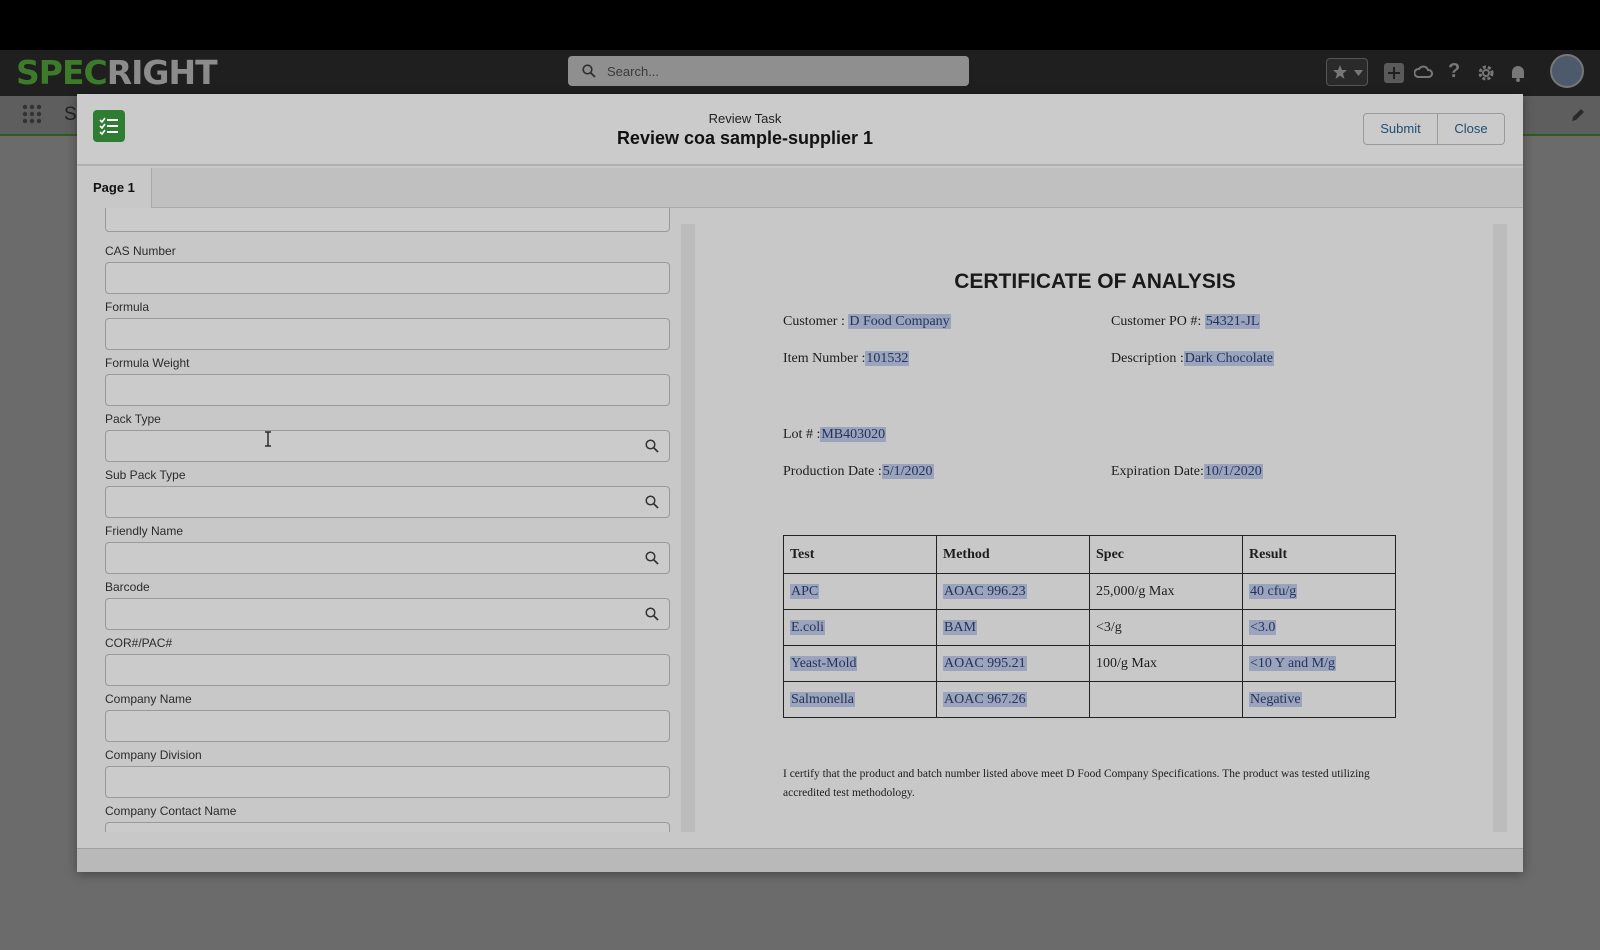 This screenshot has height=950, width=1600. I want to click on cell-method-value: AOAC 995.21, so click(985, 663).